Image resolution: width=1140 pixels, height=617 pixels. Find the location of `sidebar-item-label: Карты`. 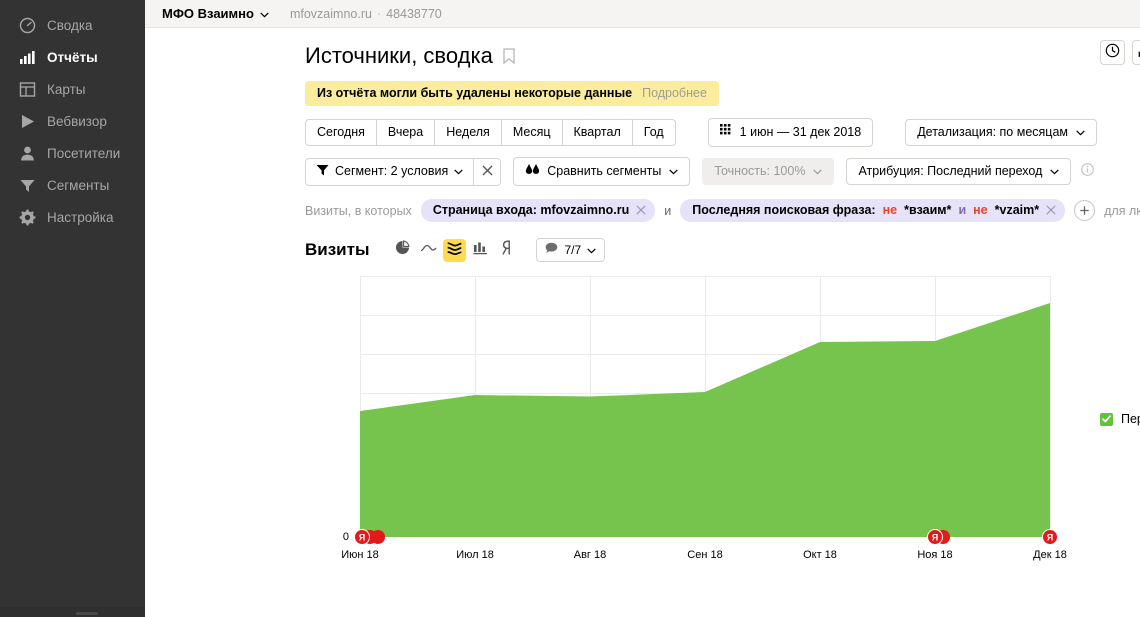

sidebar-item-label: Карты is located at coordinates (66, 89).